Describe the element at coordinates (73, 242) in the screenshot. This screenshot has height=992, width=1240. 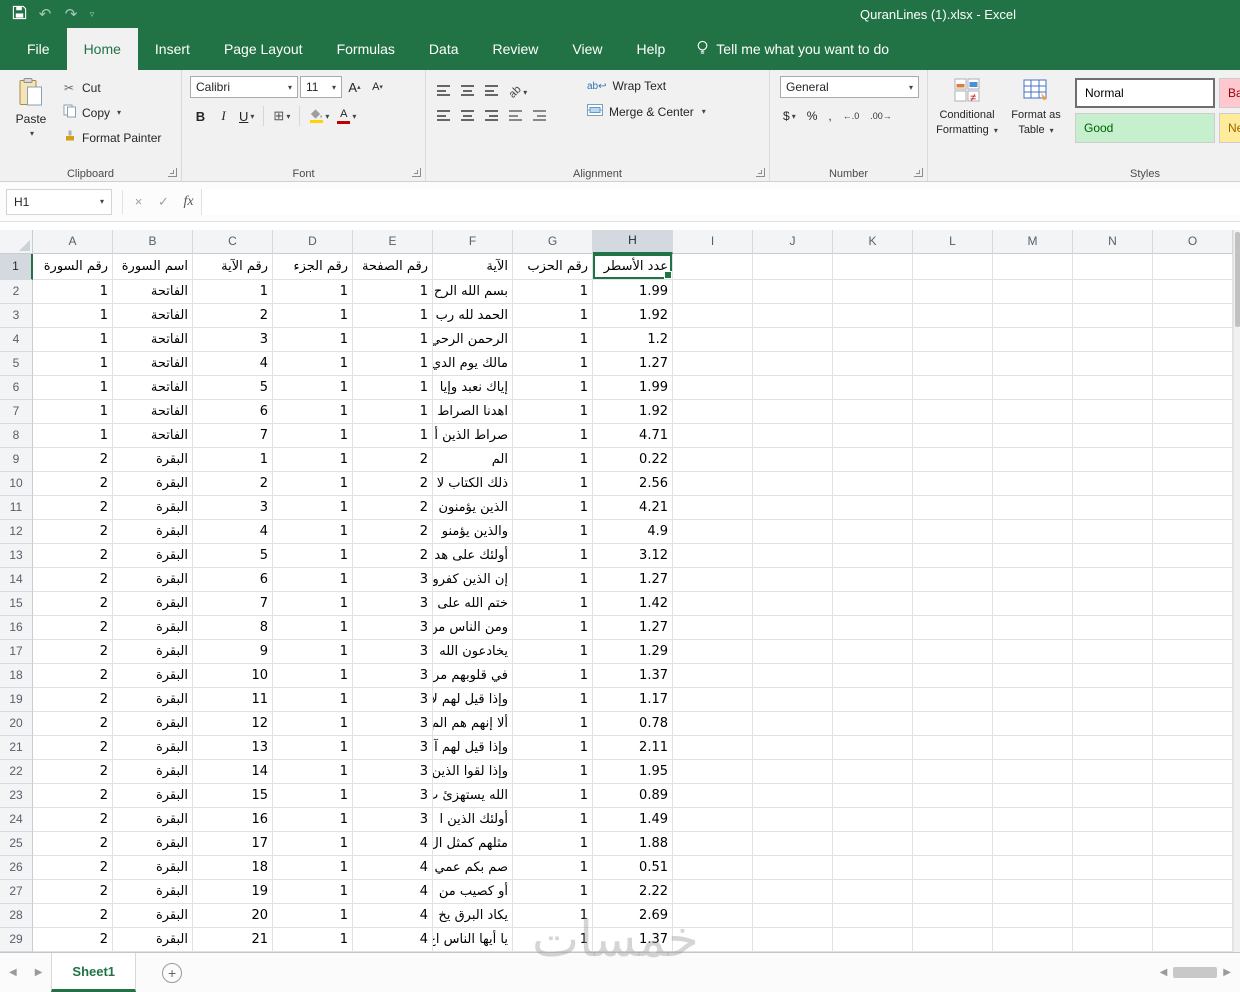
I see `column-header-A: A` at that location.